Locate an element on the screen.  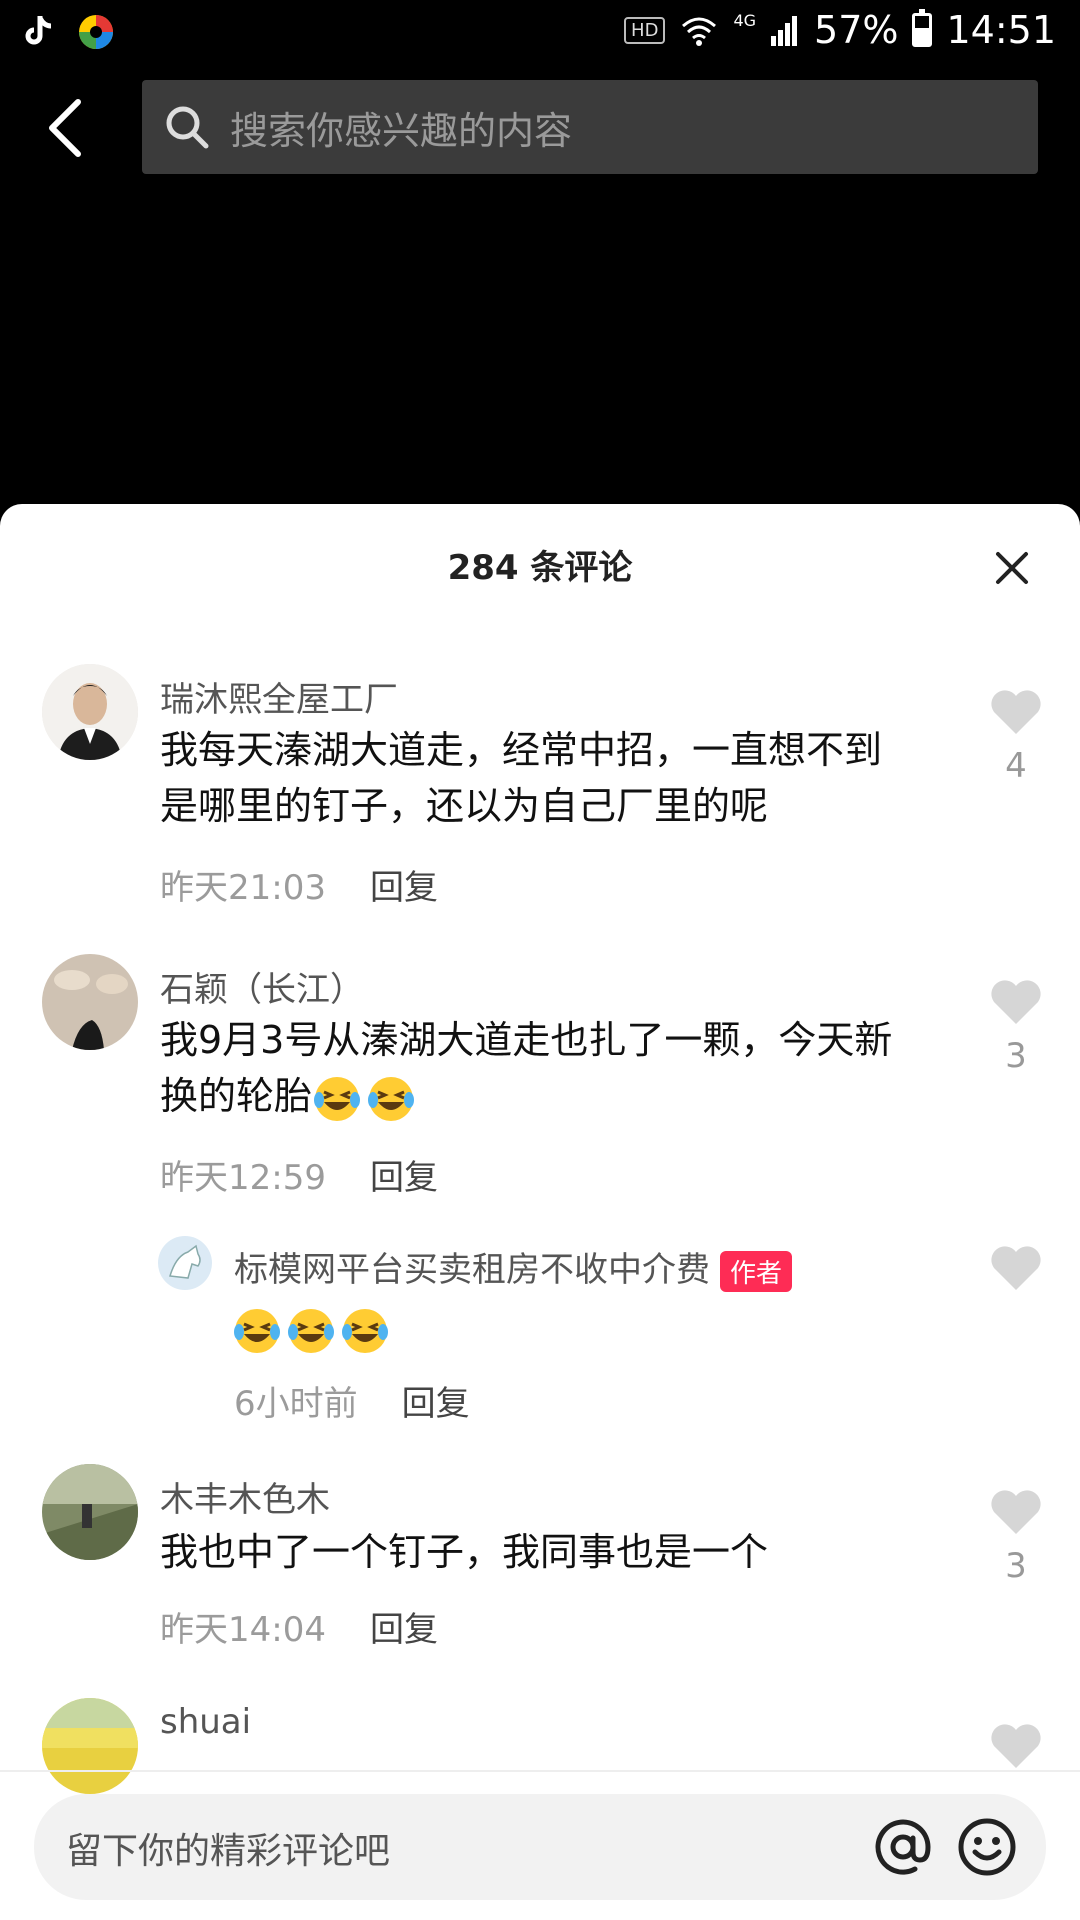
comment-username: 瑞沐熙全屋工厂 is located at coordinates (279, 696).